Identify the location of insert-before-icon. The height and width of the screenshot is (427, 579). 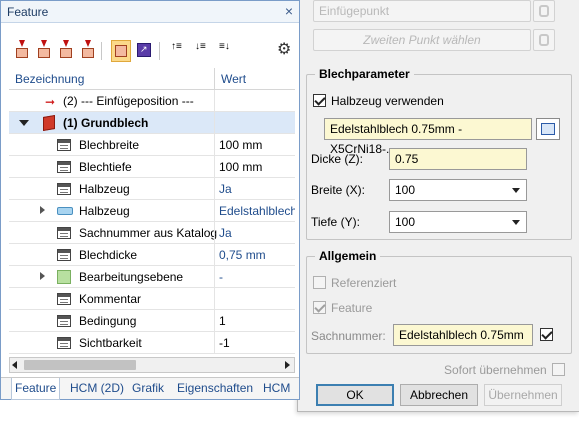
(22, 50).